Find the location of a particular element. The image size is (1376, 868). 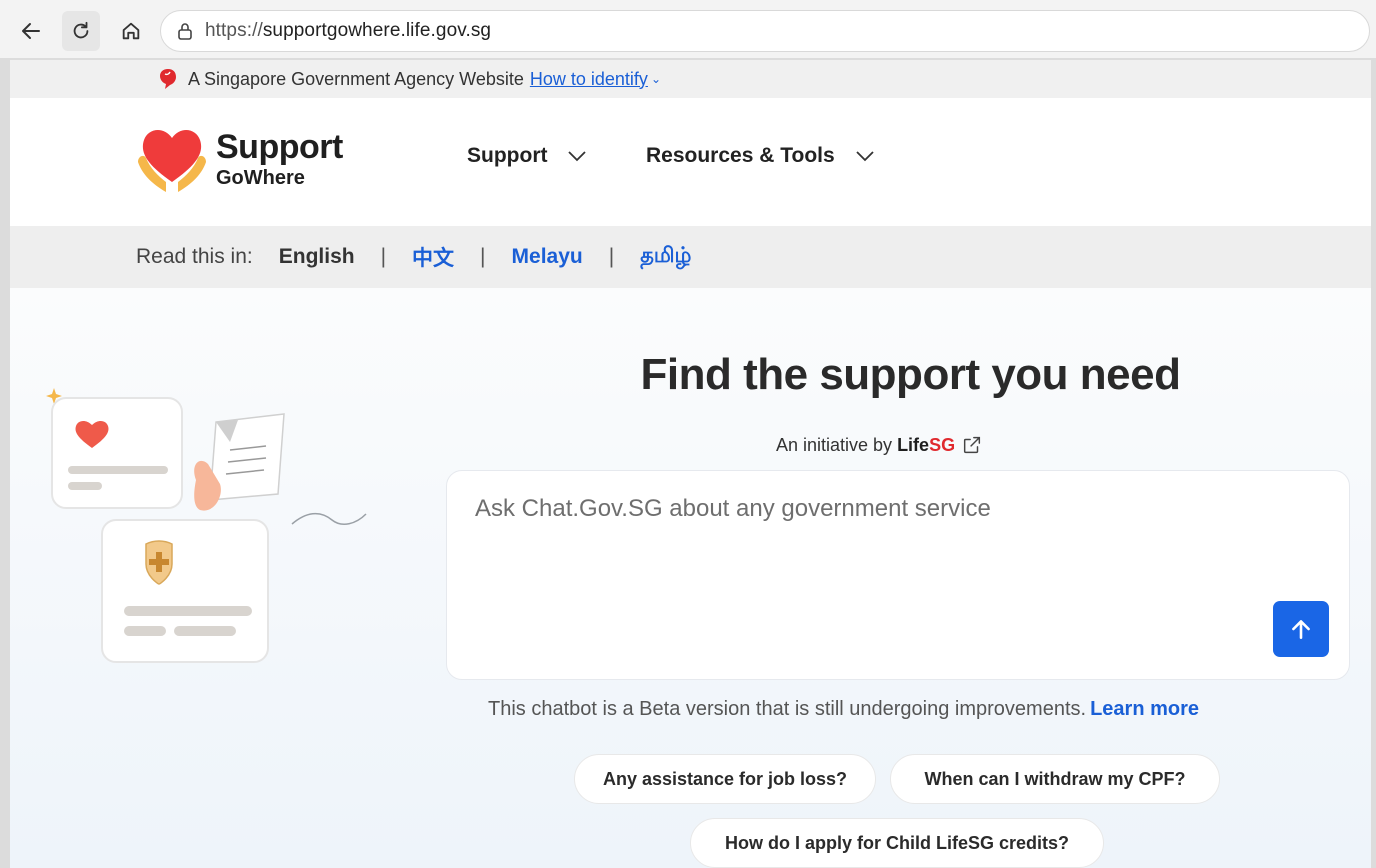

reload-button is located at coordinates (81, 31).